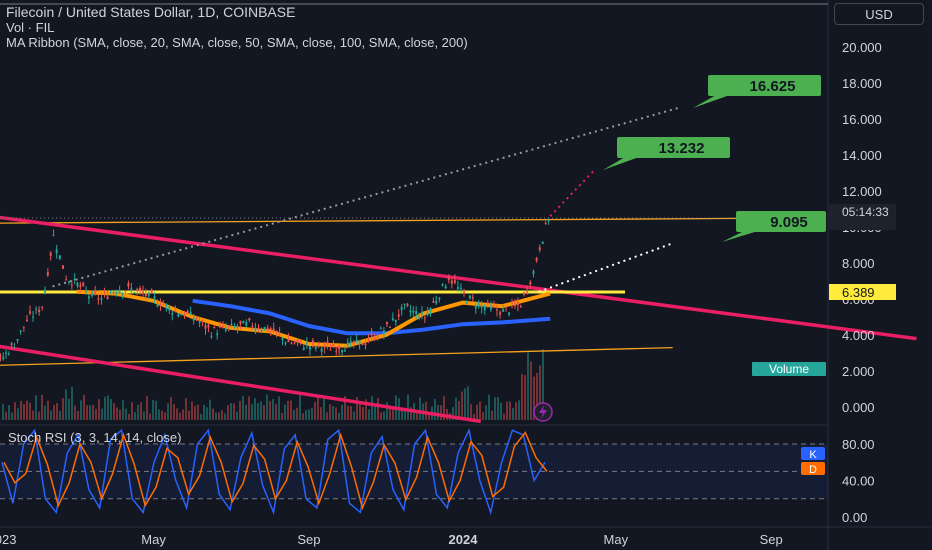 Image resolution: width=932 pixels, height=550 pixels. What do you see at coordinates (813, 470) in the screenshot?
I see `stoch-d-label: D` at bounding box center [813, 470].